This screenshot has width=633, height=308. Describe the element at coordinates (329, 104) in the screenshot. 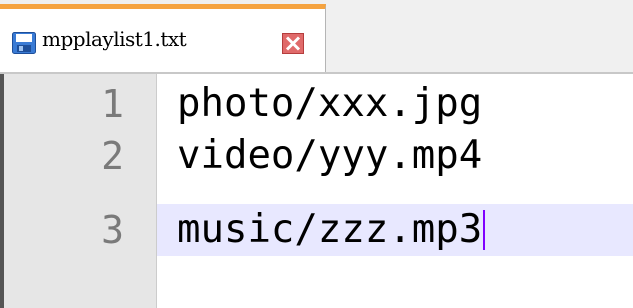

I see `line-text: photo/xxx.jpg` at that location.